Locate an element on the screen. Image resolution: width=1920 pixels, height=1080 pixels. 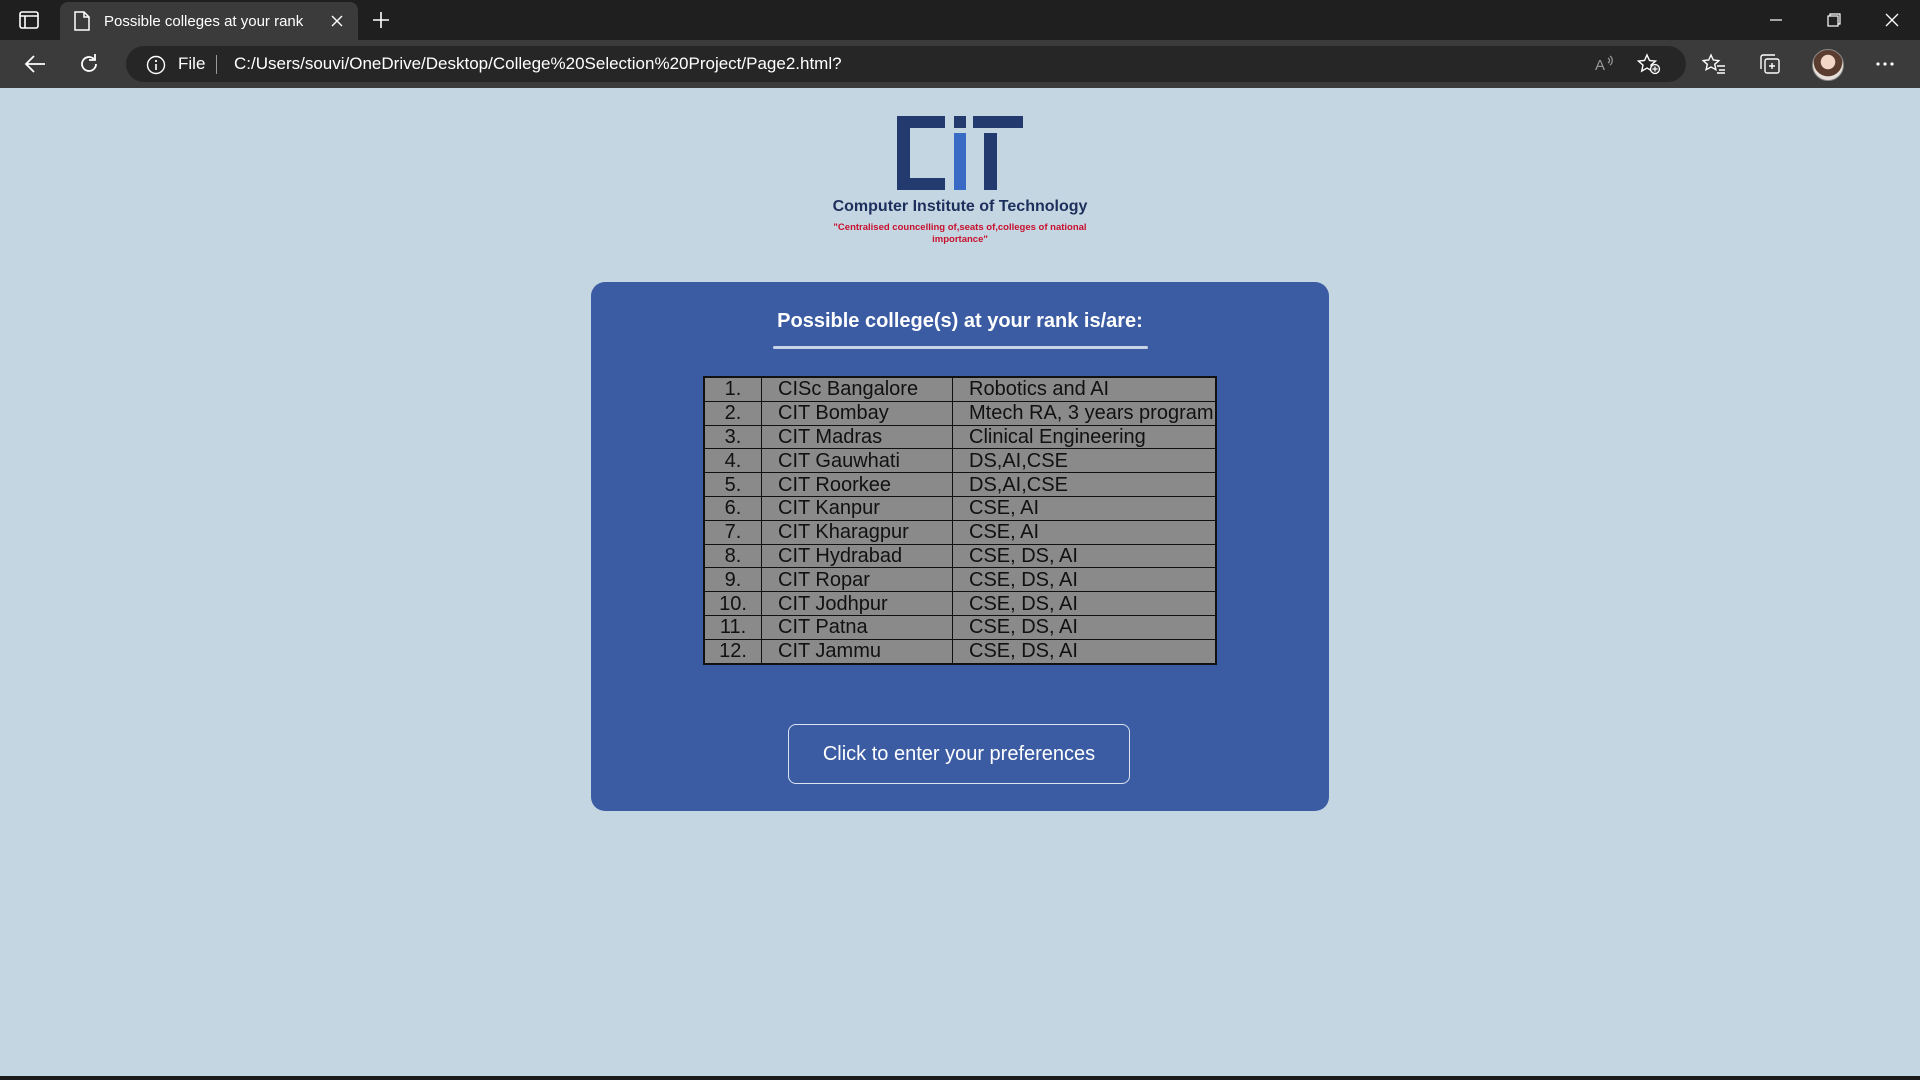
browser-titlebar: Possible colleges at your rank is located at coordinates (960, 20).